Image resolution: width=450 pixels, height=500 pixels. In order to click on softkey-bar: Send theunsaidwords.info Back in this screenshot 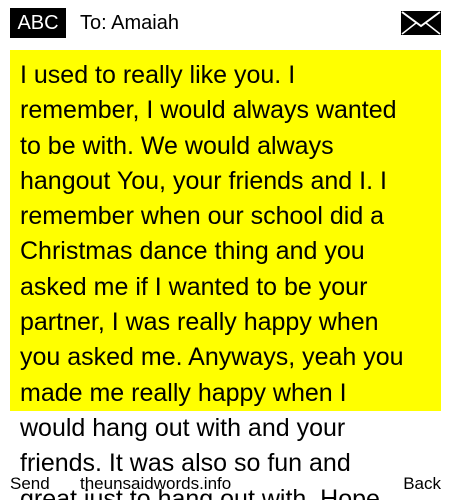, I will do `click(225, 486)`.